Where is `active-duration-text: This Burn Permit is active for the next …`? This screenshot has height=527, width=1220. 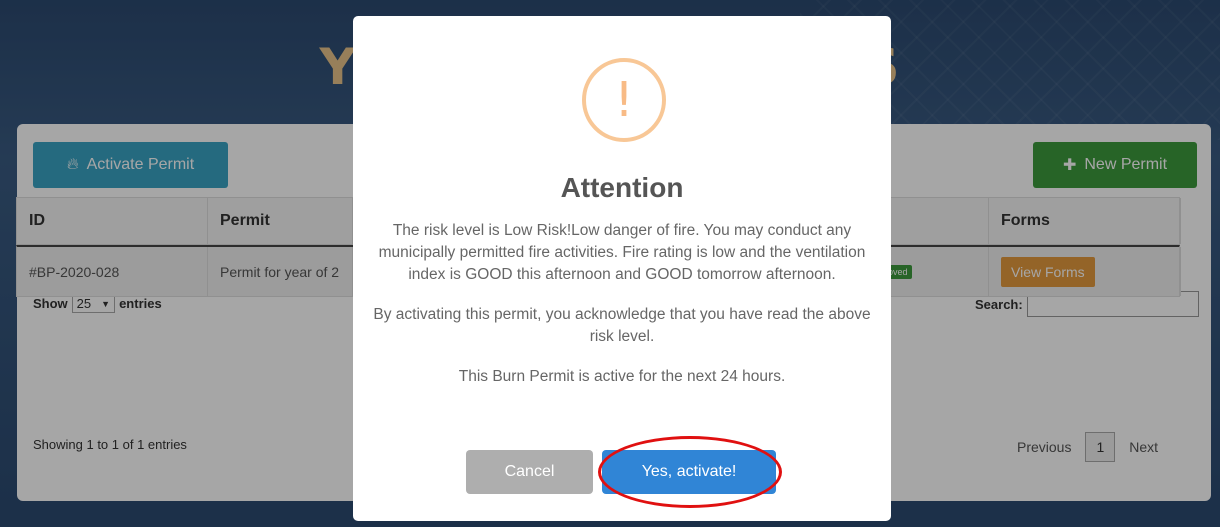
active-duration-text: This Burn Permit is active for the next … is located at coordinates (622, 376).